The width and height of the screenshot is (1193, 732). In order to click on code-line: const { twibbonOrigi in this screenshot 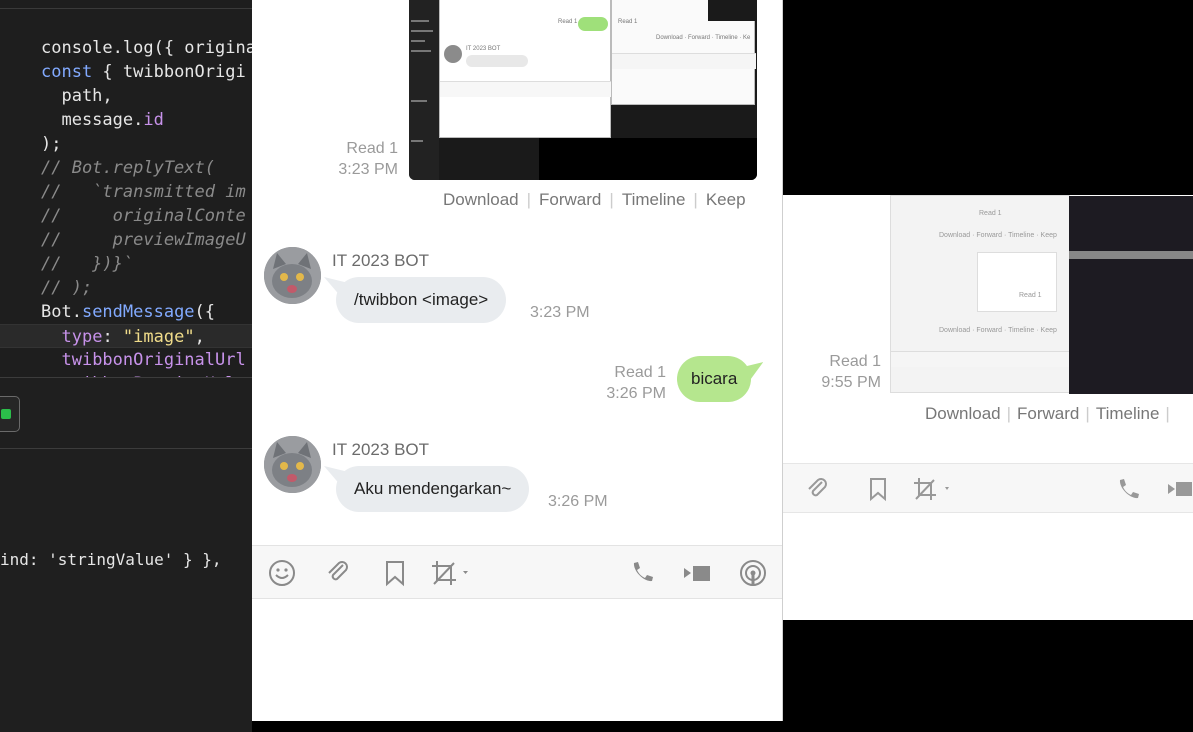, I will do `click(126, 72)`.